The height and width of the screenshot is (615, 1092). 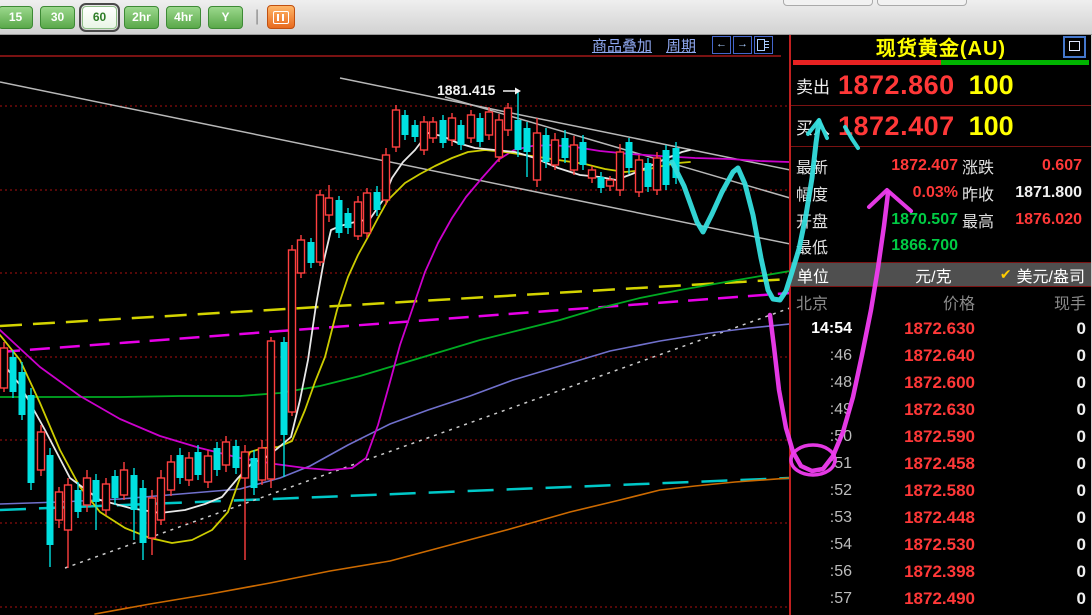 I want to click on table-row: :53 1872.448 0, so click(x=941, y=517).